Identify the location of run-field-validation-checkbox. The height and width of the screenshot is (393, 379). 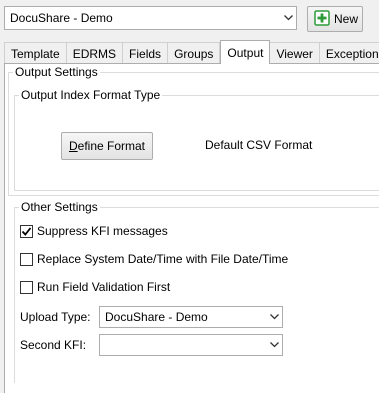
(26, 287).